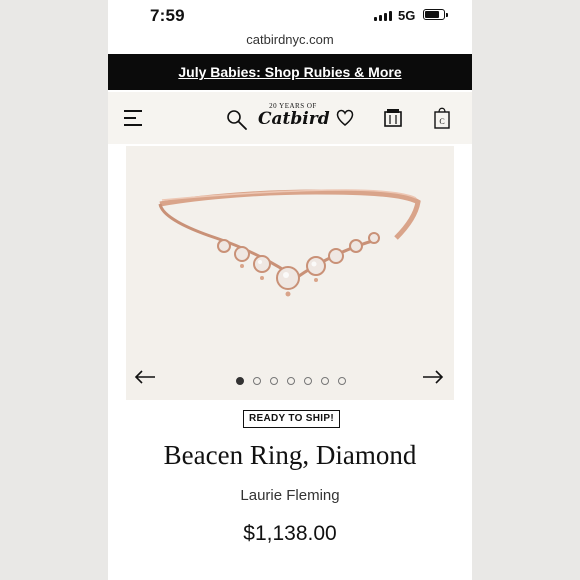  I want to click on network-type: 5G, so click(407, 15).